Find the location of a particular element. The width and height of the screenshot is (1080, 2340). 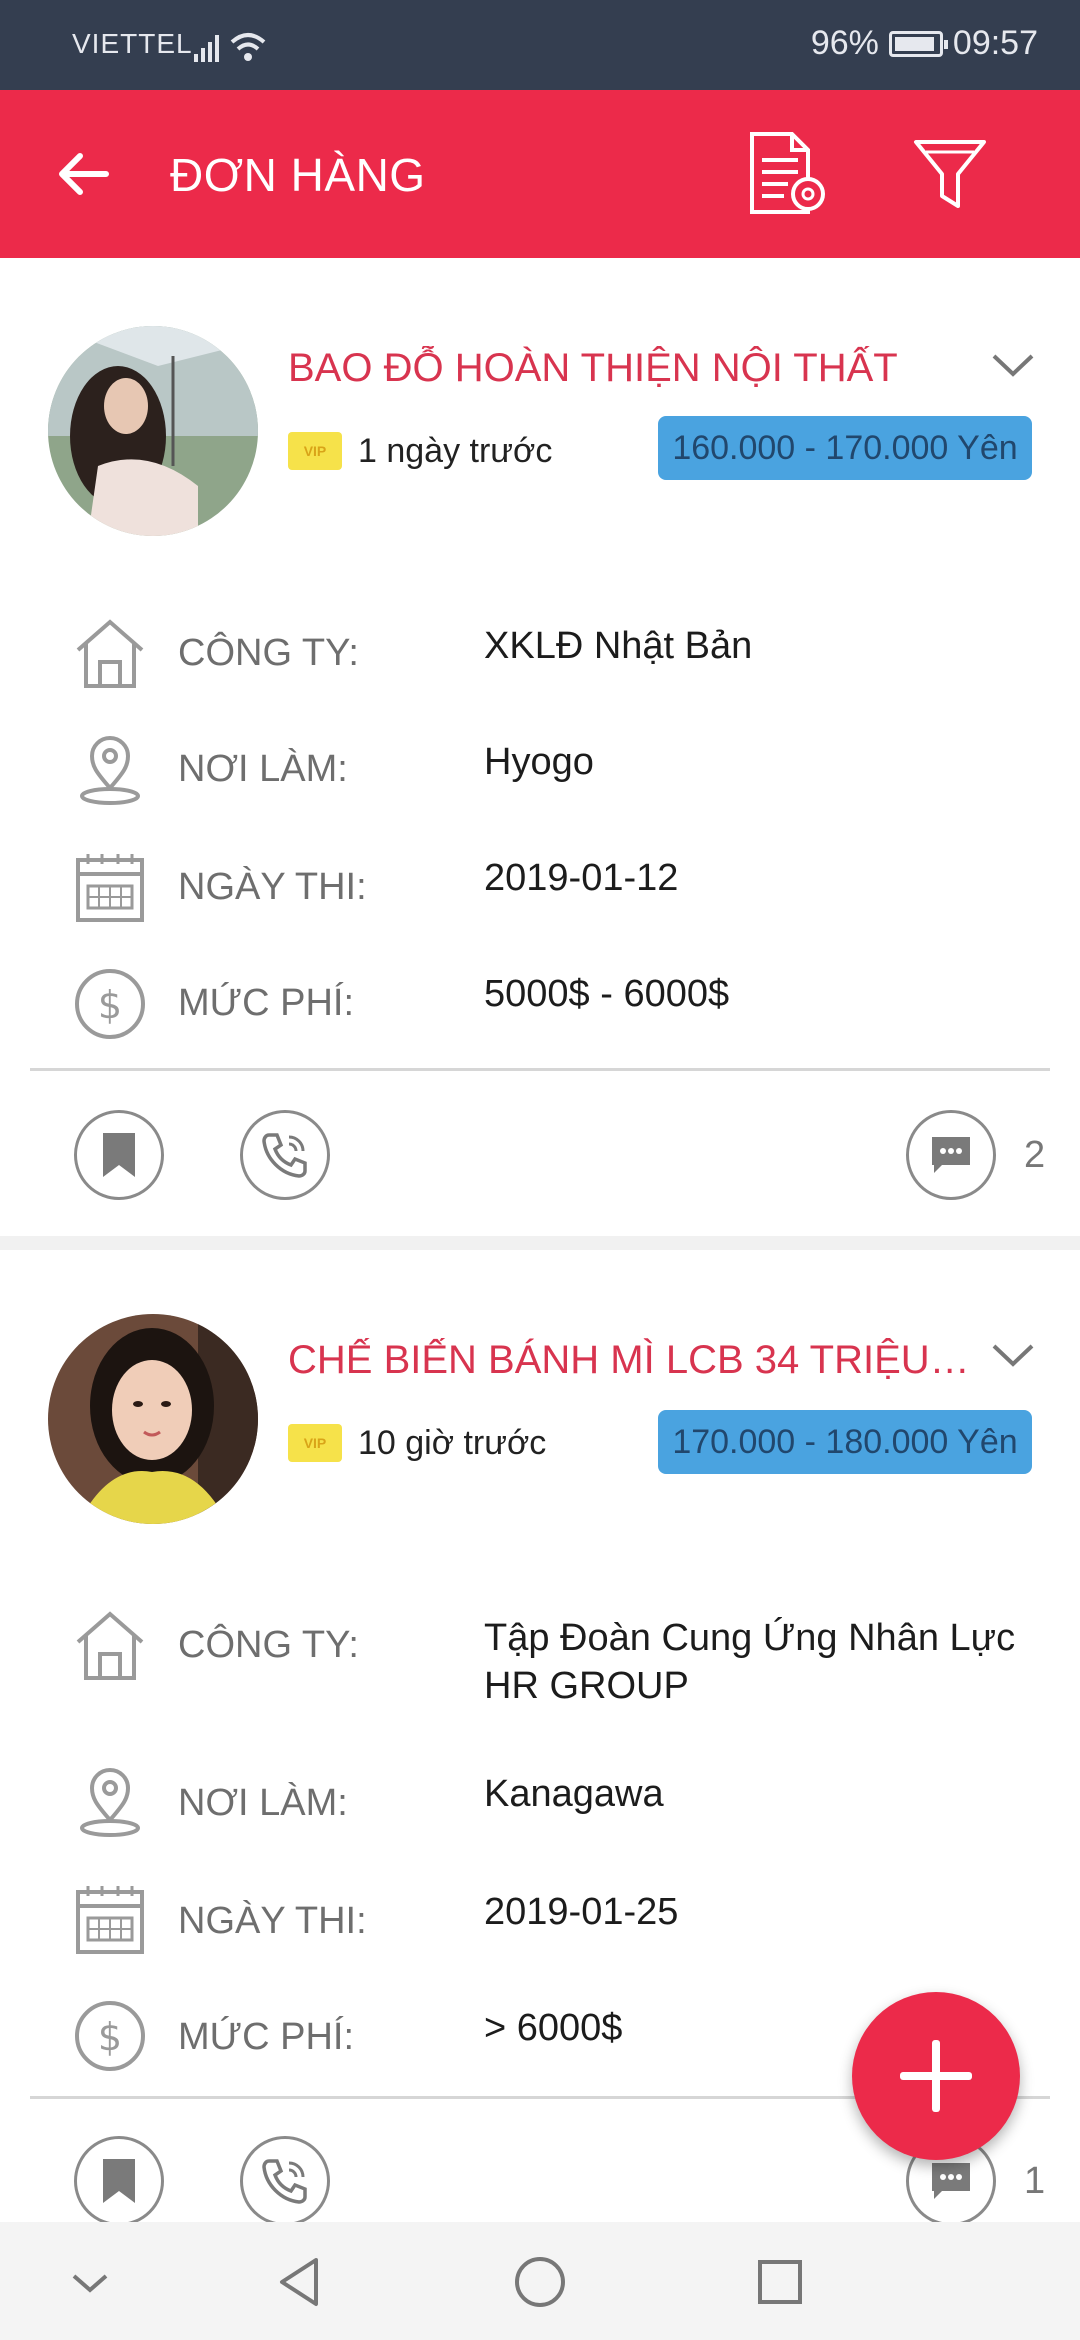

posted-time: 10 giờ trước is located at coordinates (452, 1443).